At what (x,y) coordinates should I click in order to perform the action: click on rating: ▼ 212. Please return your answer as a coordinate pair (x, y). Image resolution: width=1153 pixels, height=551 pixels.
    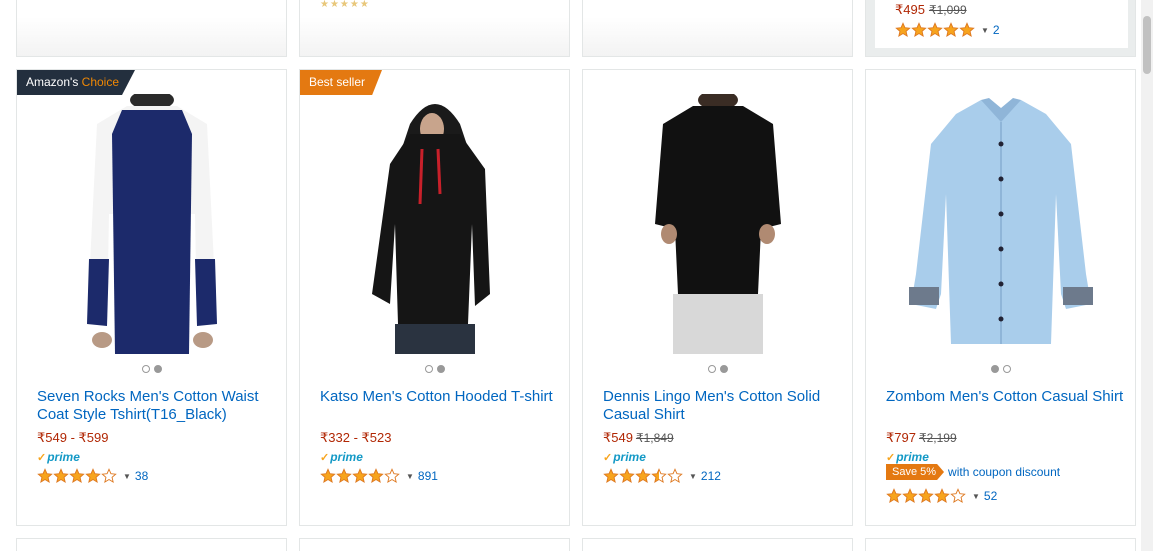
    Looking at the image, I should click on (662, 476).